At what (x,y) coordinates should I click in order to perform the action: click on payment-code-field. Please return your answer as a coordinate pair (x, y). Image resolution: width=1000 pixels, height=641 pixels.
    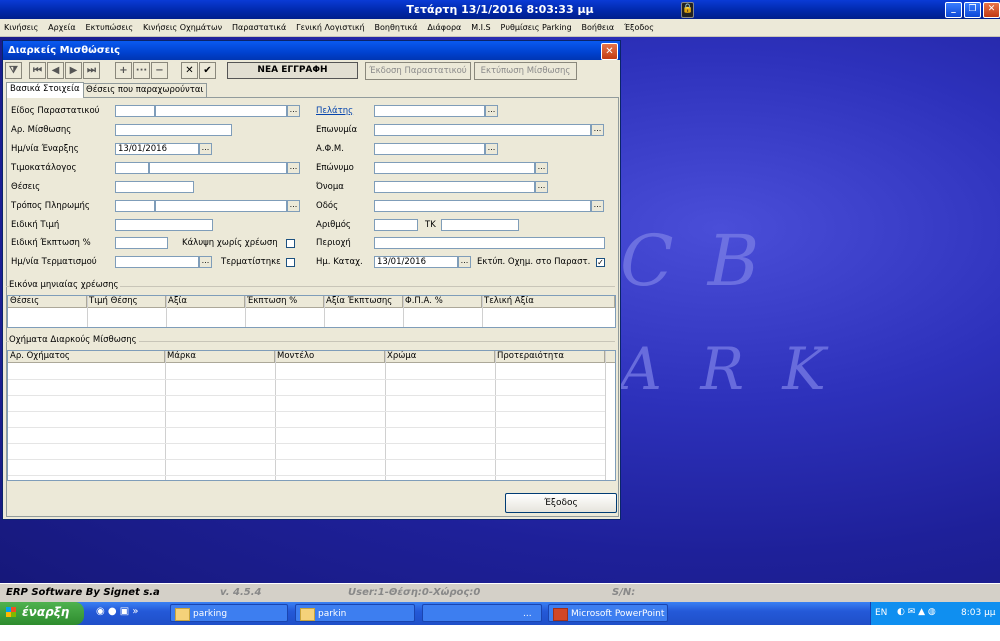
    Looking at the image, I should click on (135, 206).